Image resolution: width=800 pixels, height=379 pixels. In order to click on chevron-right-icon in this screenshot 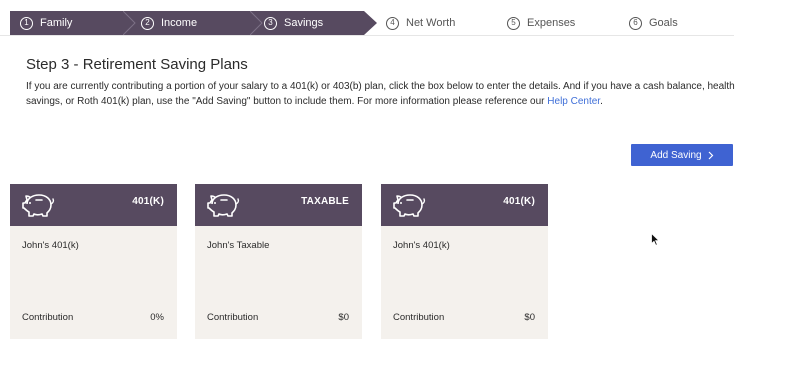, I will do `click(710, 155)`.